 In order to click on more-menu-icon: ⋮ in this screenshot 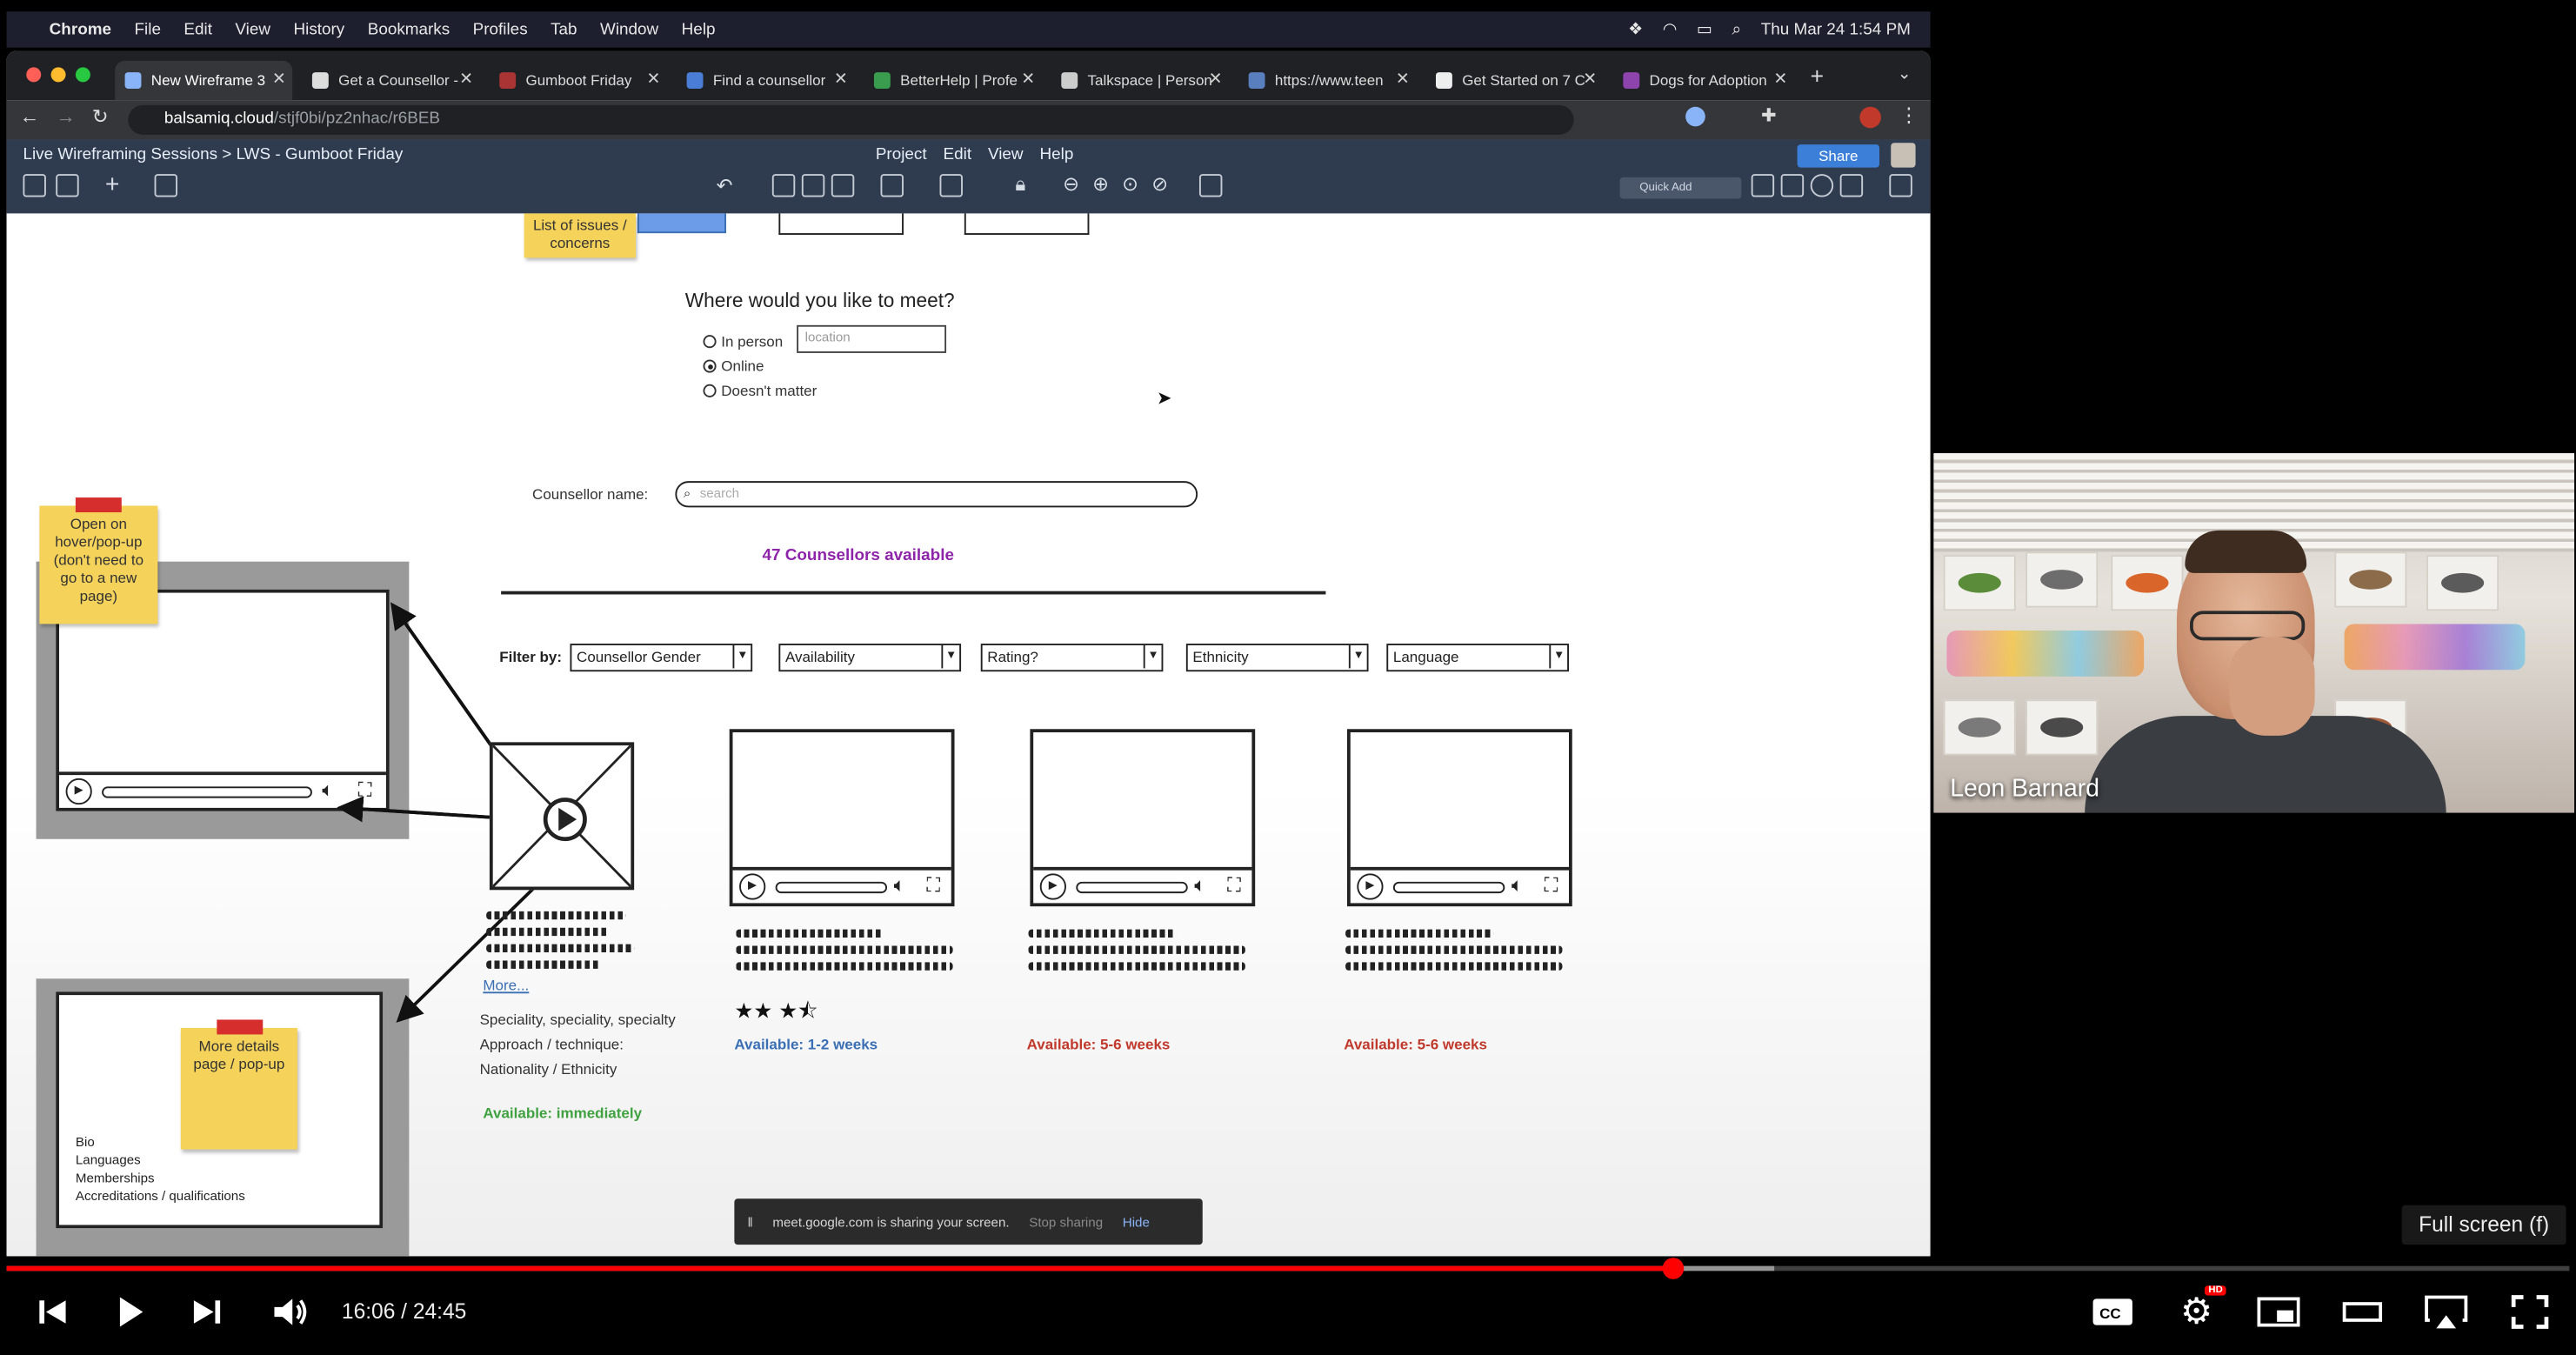, I will do `click(1909, 114)`.